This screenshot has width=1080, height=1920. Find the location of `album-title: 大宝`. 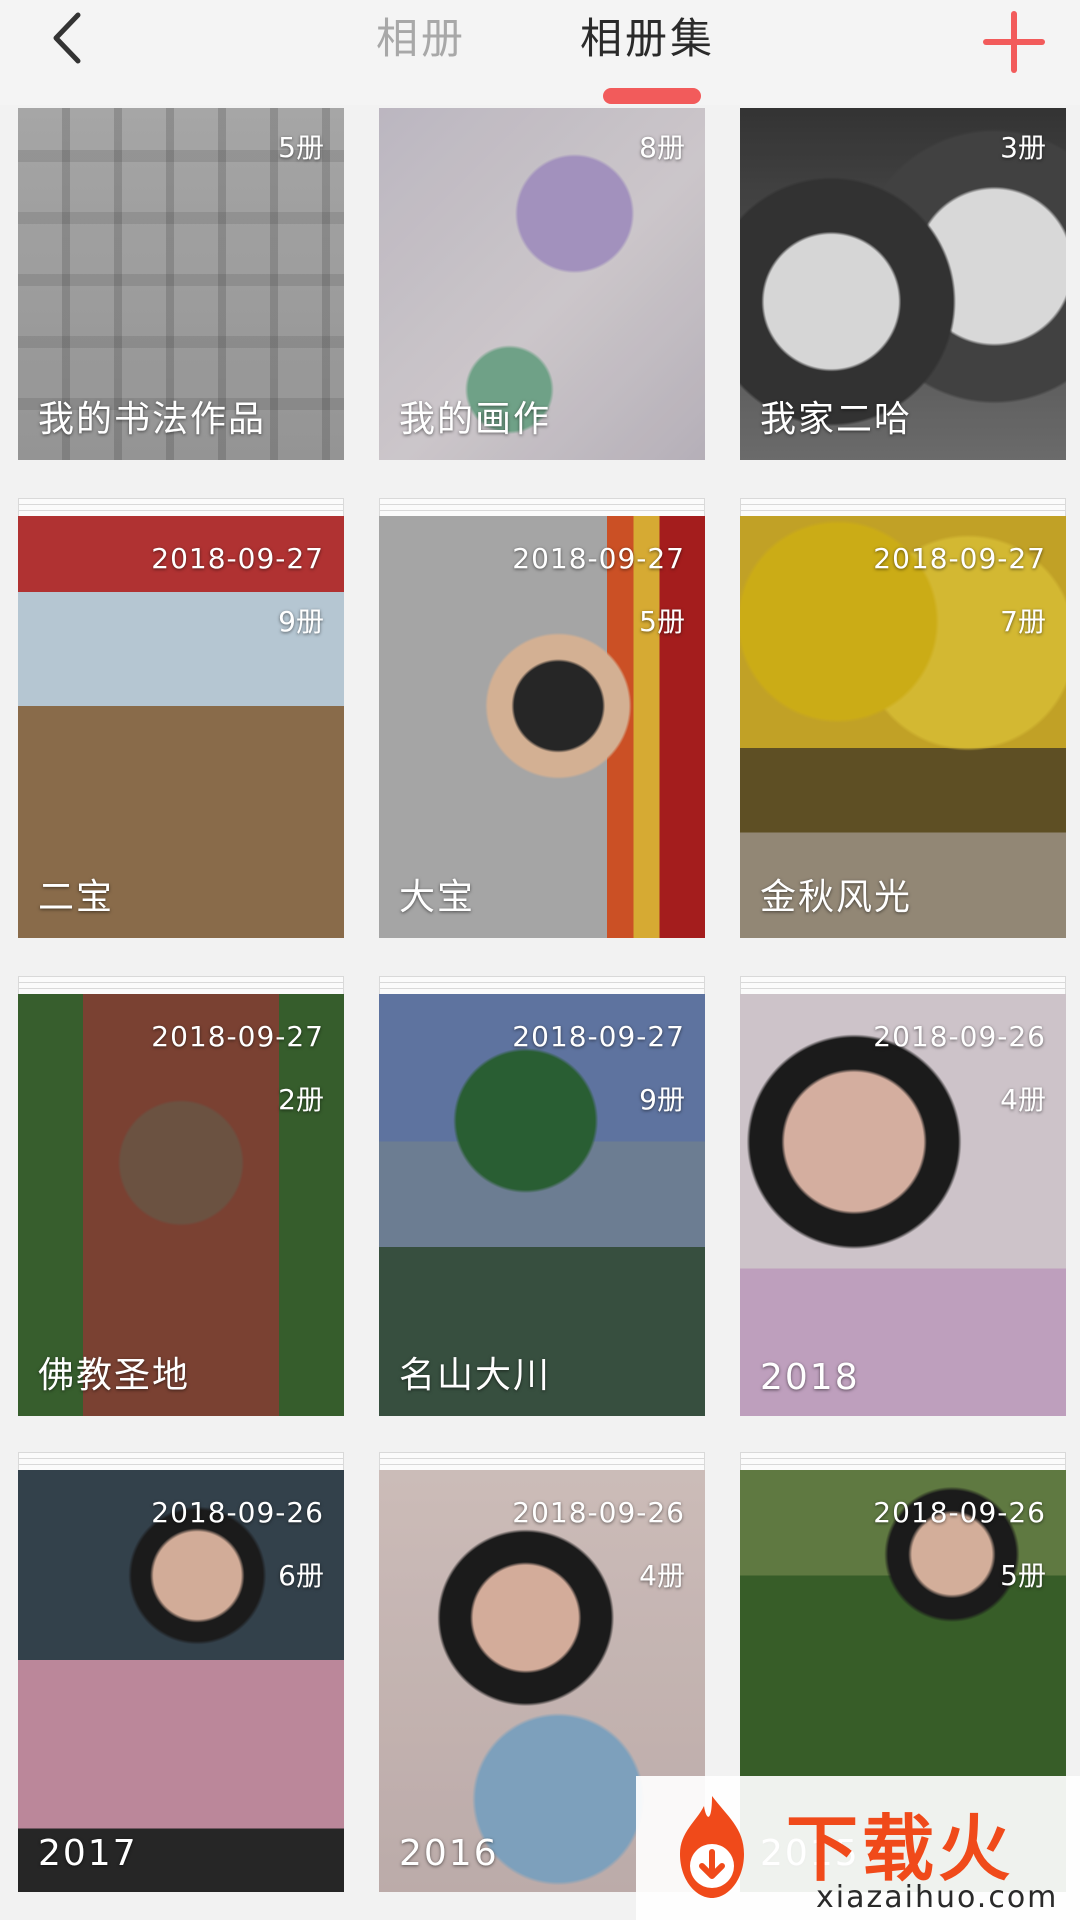

album-title: 大宝 is located at coordinates (437, 897).